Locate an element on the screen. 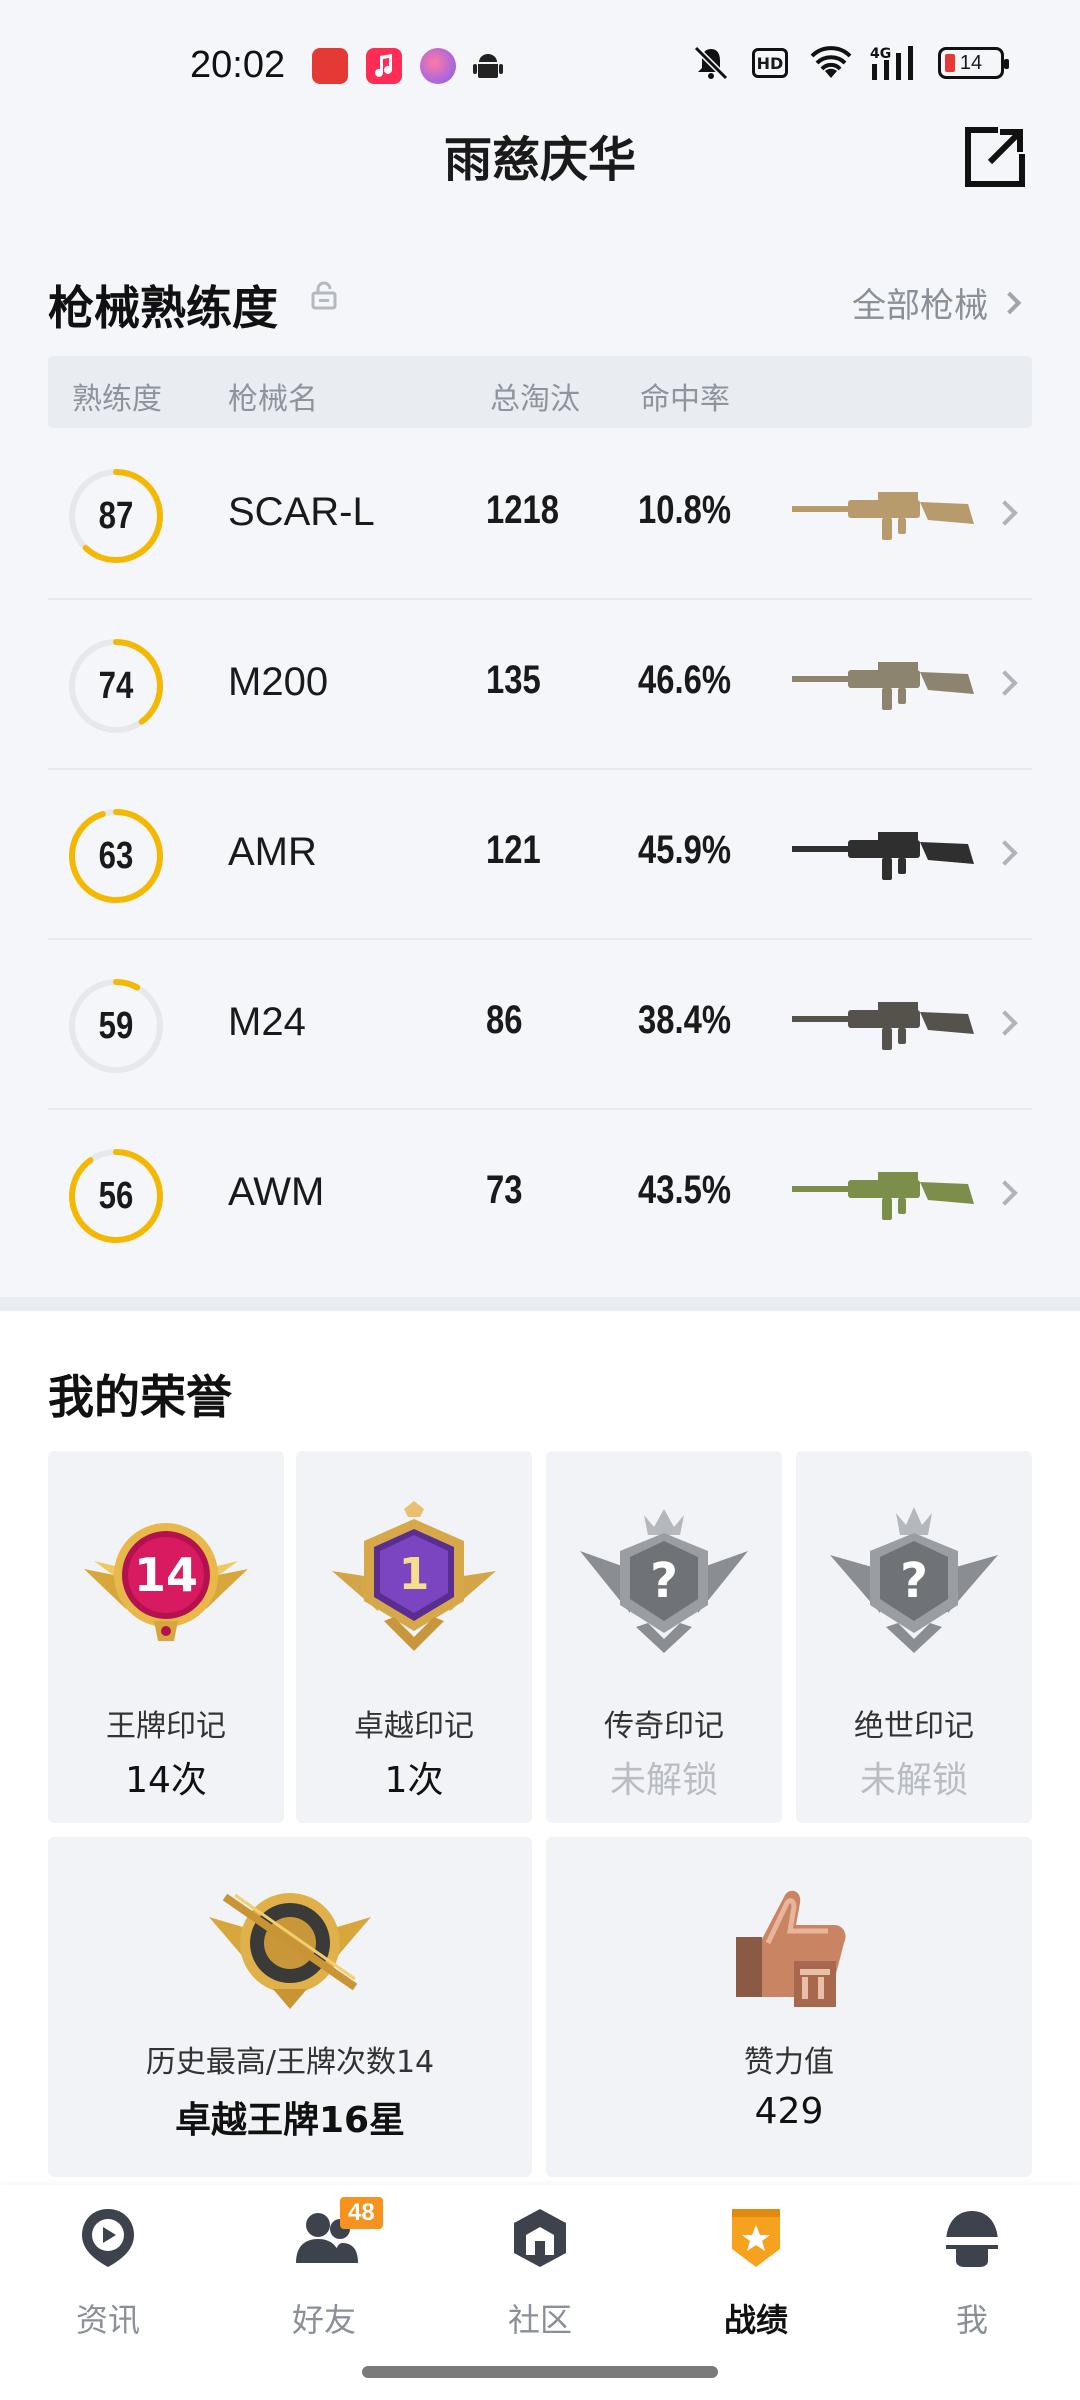 This screenshot has width=1080, height=2400. nav-friends: 48 好友 is located at coordinates (324, 2276).